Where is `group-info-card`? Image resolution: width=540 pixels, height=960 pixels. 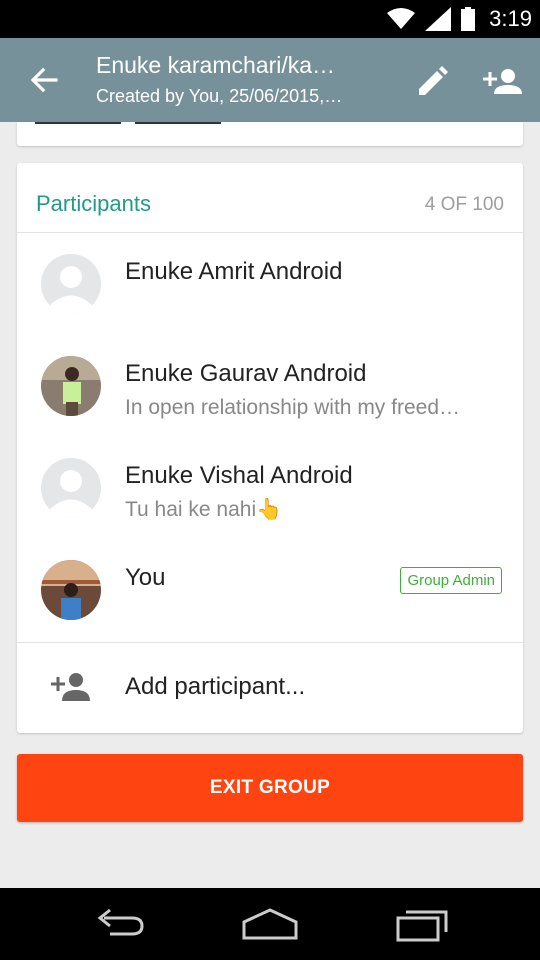 group-info-card is located at coordinates (270, 134).